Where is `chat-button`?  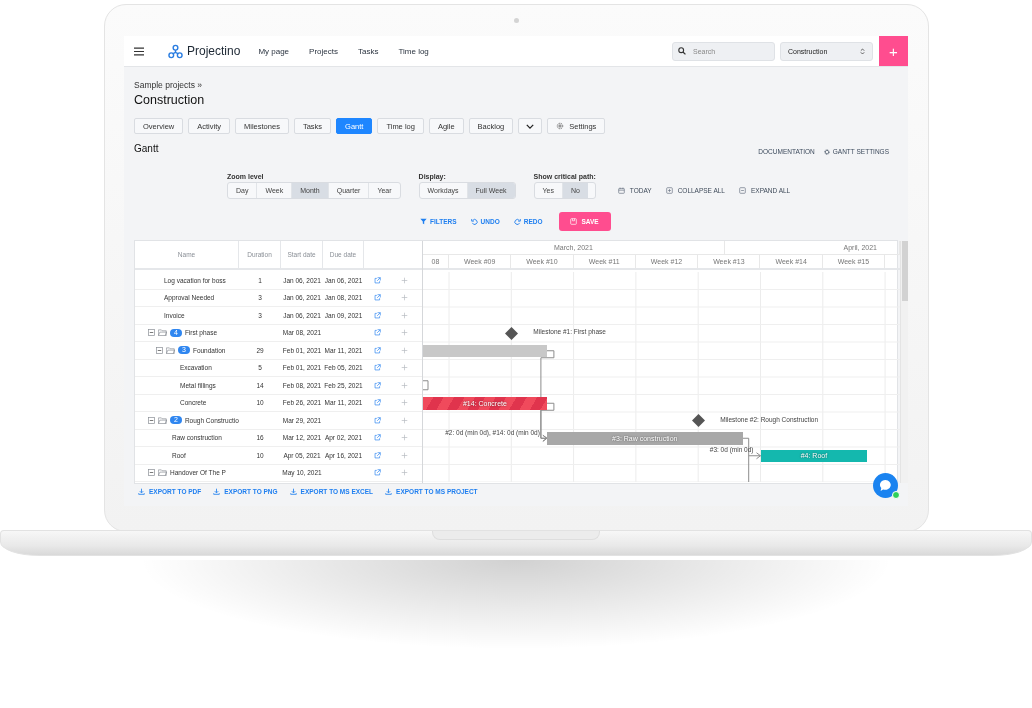
chat-button is located at coordinates (885, 485).